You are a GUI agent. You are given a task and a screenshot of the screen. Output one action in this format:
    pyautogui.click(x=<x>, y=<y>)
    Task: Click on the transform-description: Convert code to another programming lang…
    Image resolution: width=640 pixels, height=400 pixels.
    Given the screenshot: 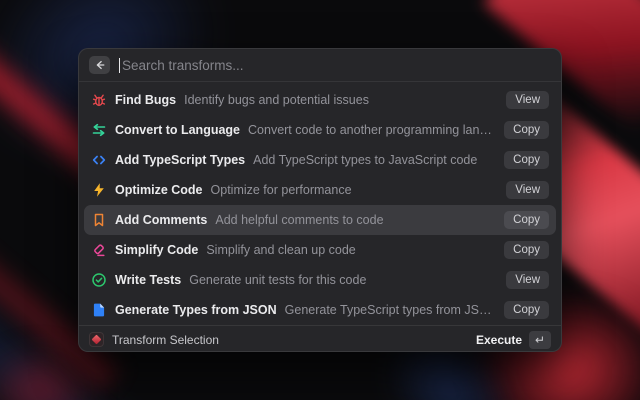 What is the action you would take?
    pyautogui.click(x=372, y=130)
    